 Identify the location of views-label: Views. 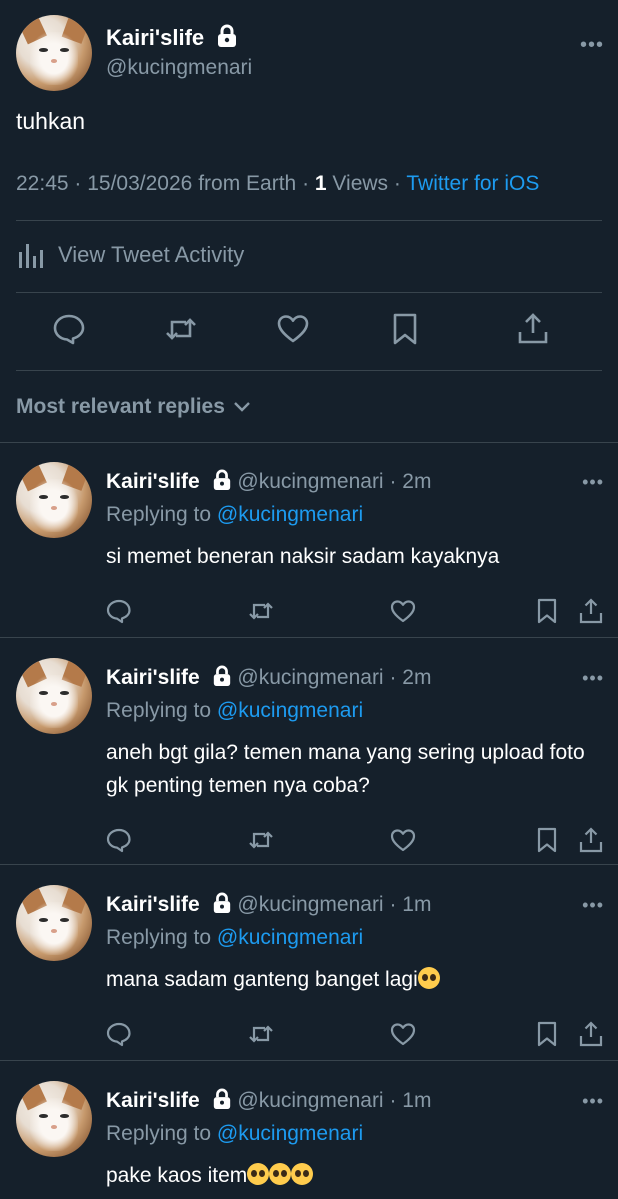
(360, 183).